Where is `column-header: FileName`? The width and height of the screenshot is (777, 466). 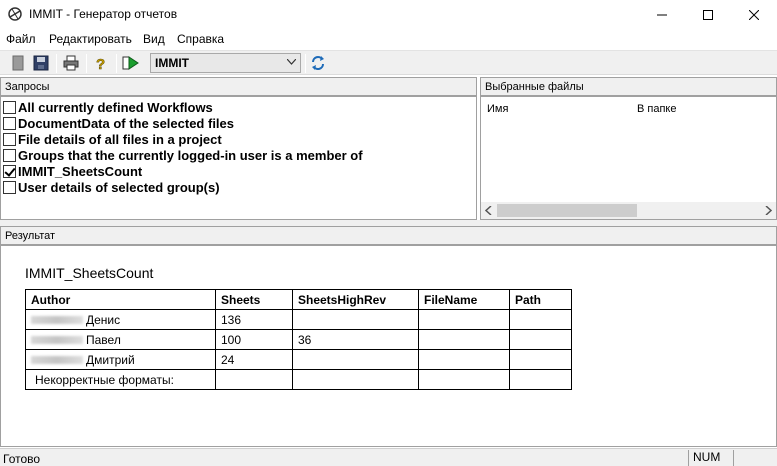 column-header: FileName is located at coordinates (464, 299).